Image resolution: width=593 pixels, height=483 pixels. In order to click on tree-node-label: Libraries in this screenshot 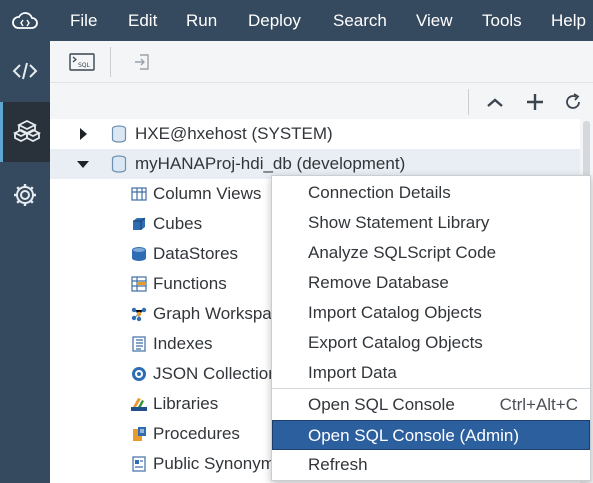, I will do `click(186, 403)`.